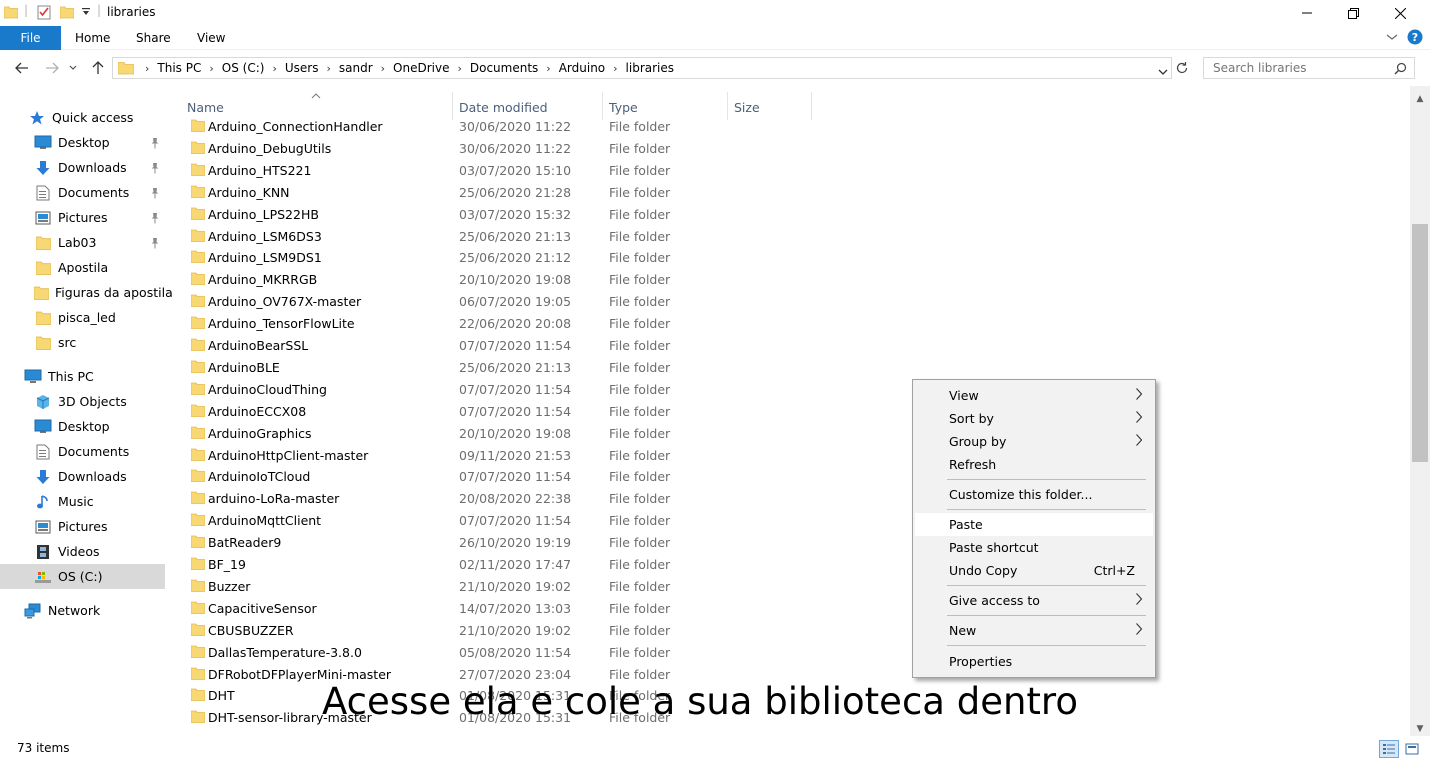 This screenshot has height=762, width=1430. Describe the element at coordinates (1034, 547) in the screenshot. I see `menu-item-paste-shortcut: Paste shortcut` at that location.